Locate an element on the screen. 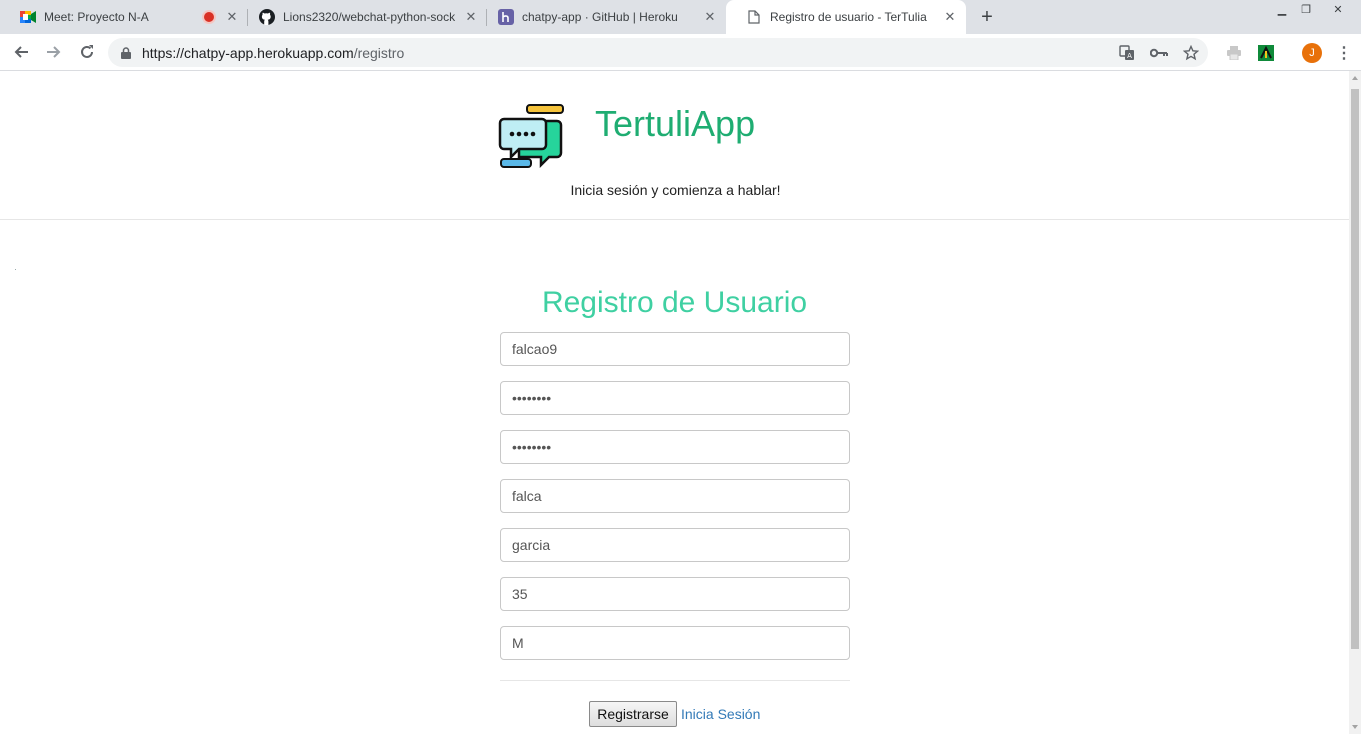 This screenshot has height=734, width=1361. minimize-button: ▁ is located at coordinates (1282, 9).